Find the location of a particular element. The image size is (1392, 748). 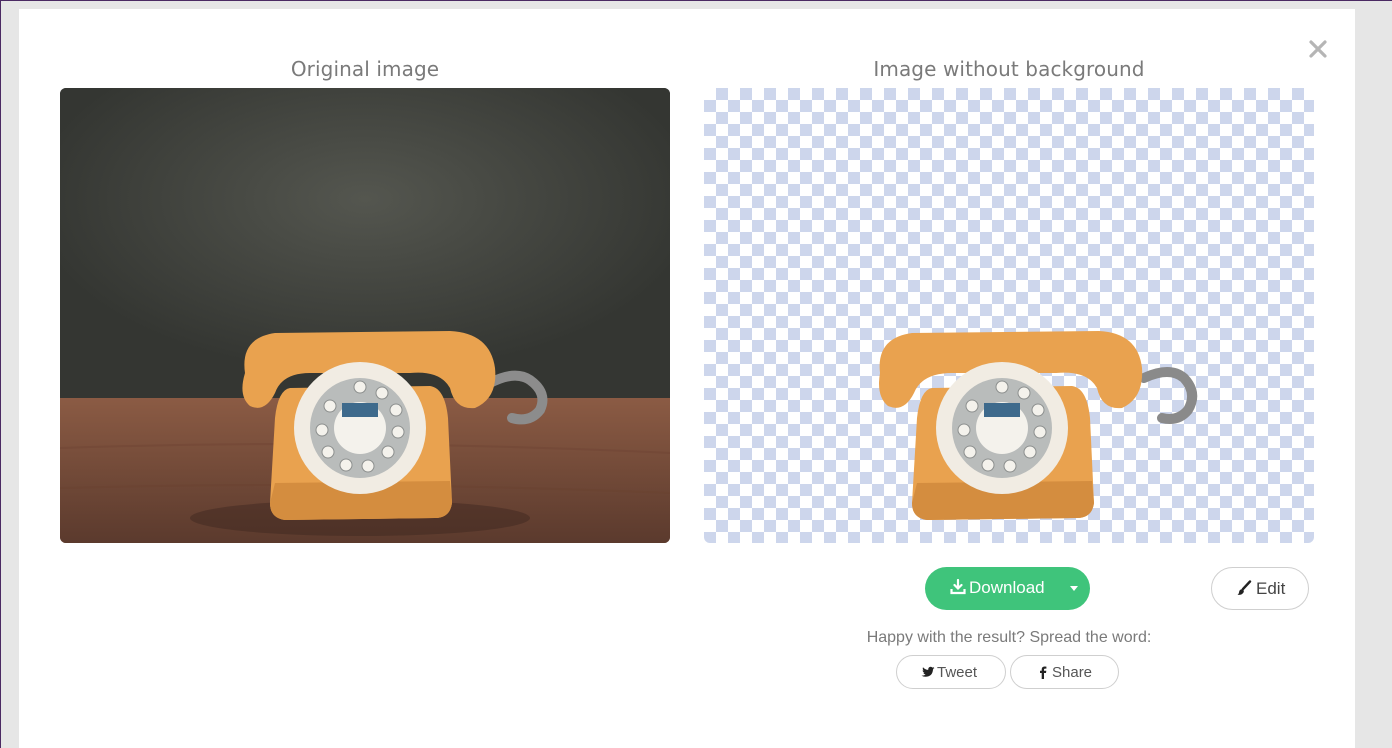

facebook-share-button: Share is located at coordinates (1064, 672).